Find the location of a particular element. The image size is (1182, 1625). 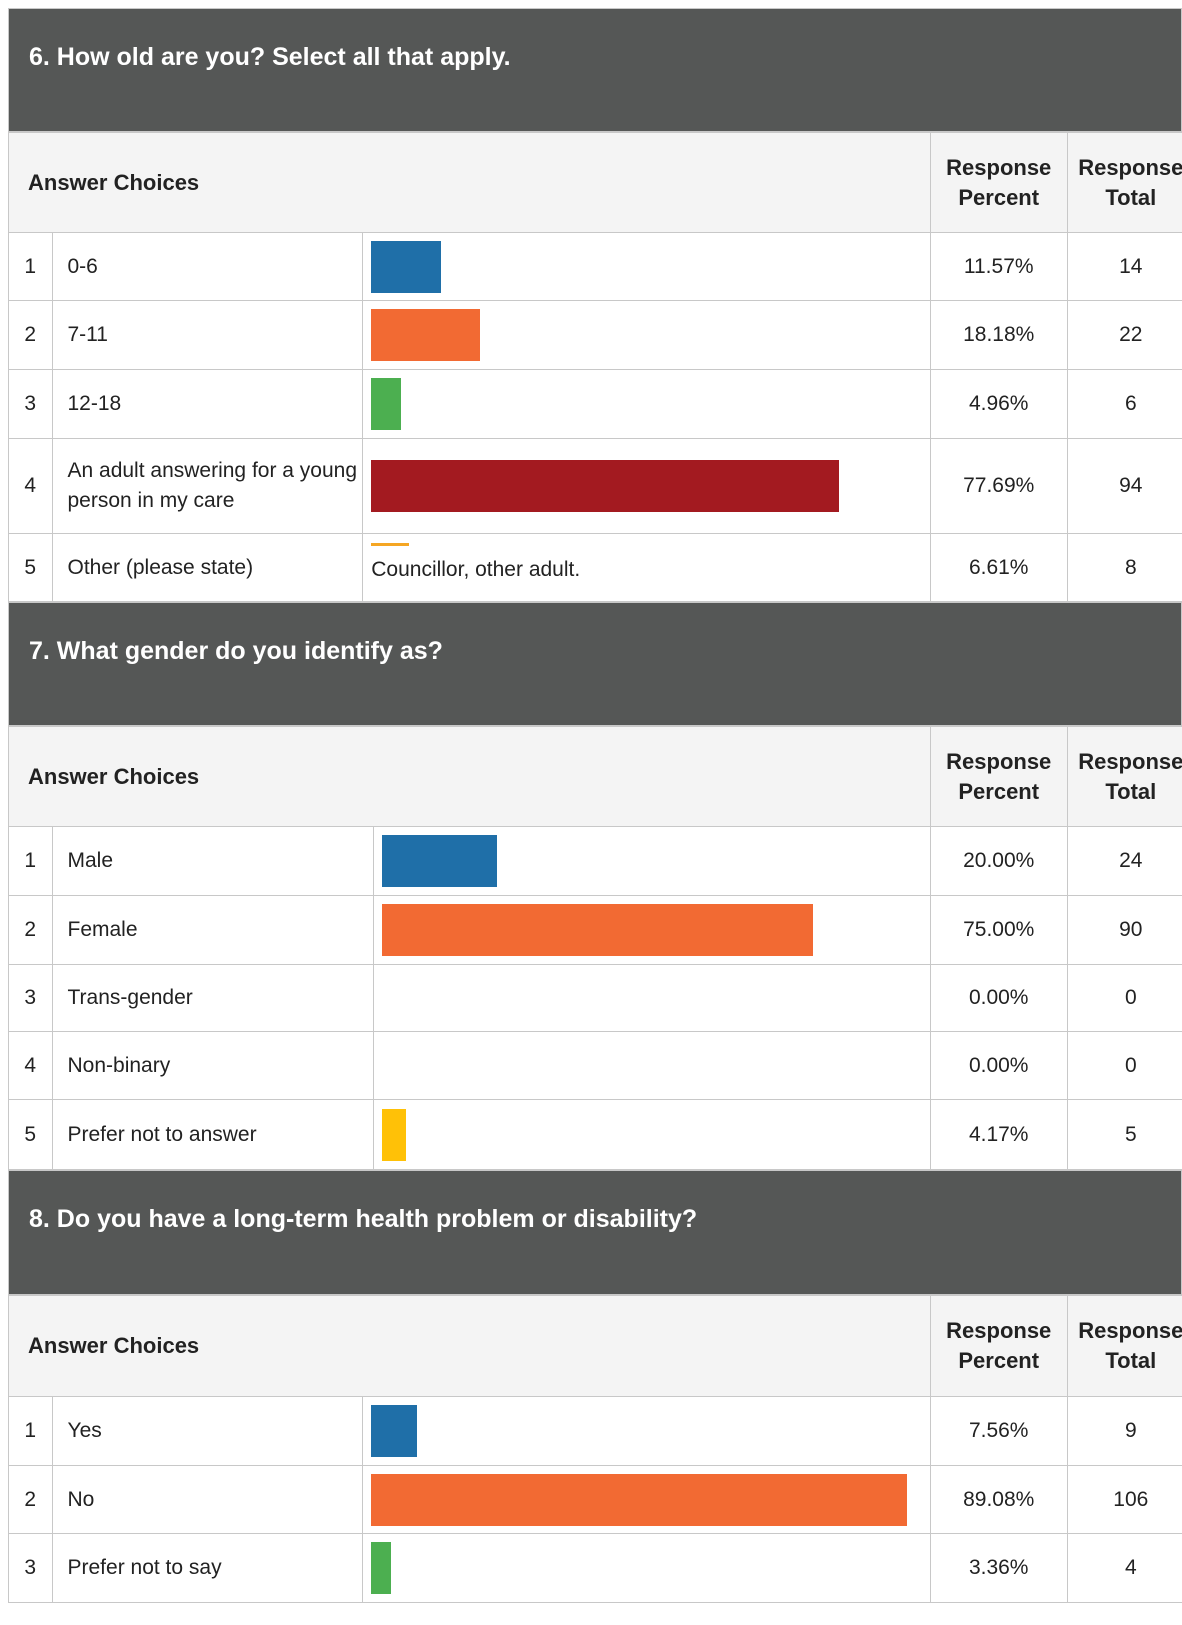

table-row: 4 Non-binary 0.00% 0 is located at coordinates (595, 1065).